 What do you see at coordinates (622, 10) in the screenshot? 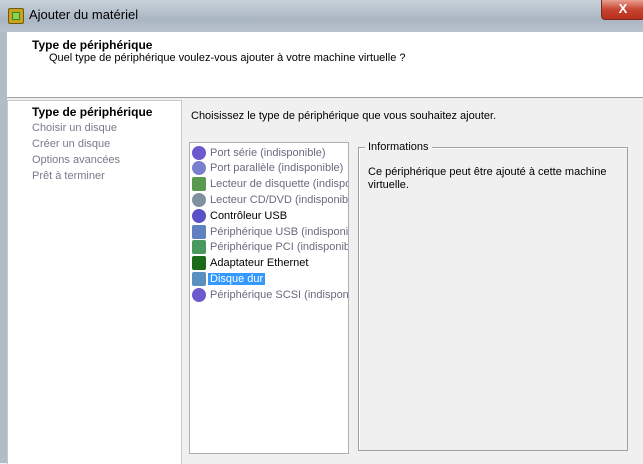
I see `close-button: X` at bounding box center [622, 10].